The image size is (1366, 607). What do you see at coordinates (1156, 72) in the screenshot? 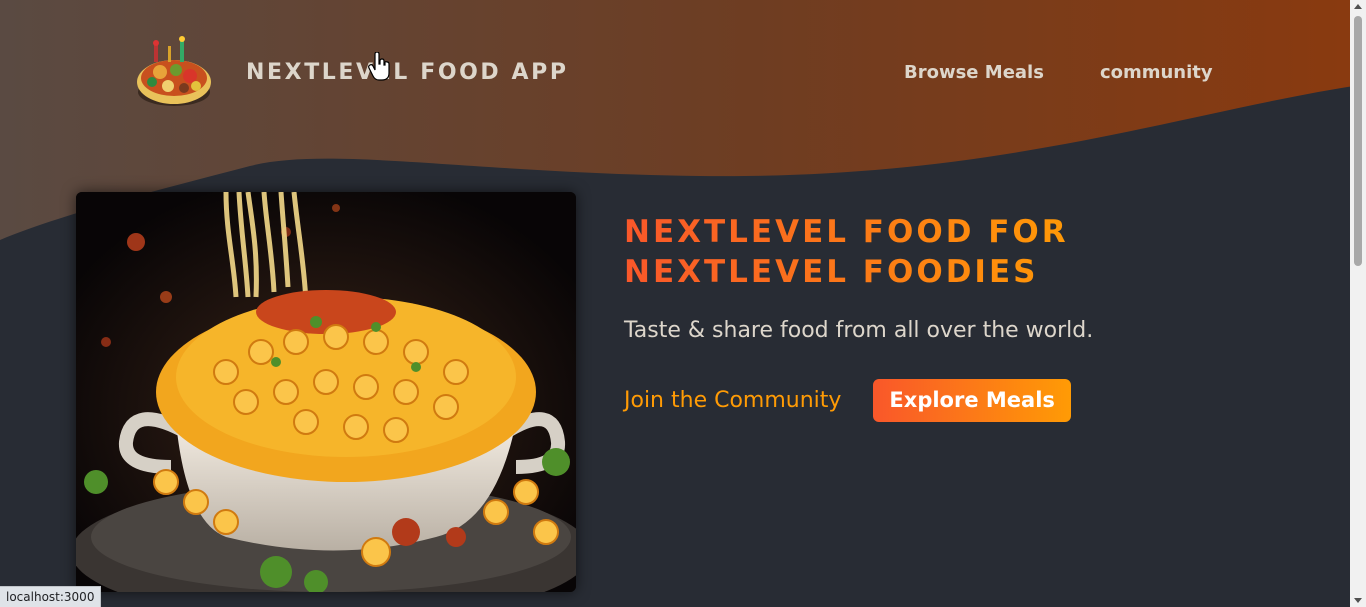
I see `nav-community: community` at bounding box center [1156, 72].